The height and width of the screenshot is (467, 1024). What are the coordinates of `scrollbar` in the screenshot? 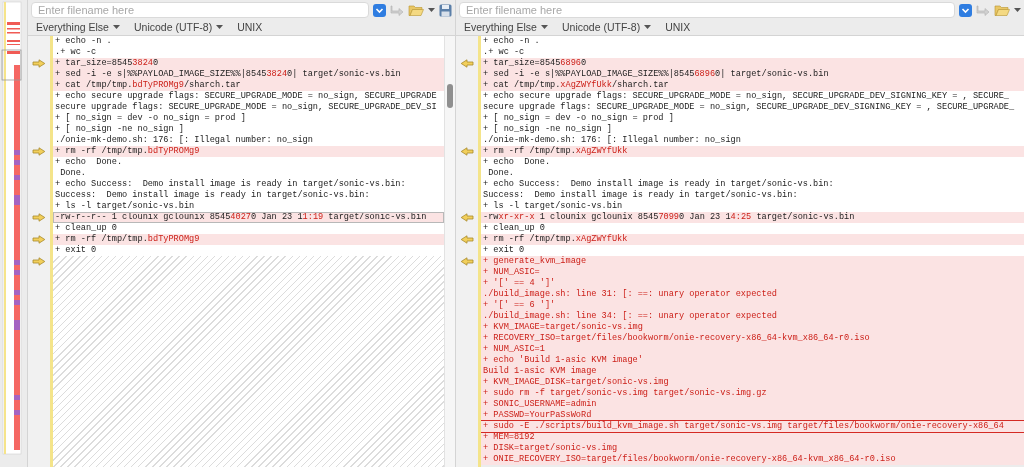 It's located at (449, 251).